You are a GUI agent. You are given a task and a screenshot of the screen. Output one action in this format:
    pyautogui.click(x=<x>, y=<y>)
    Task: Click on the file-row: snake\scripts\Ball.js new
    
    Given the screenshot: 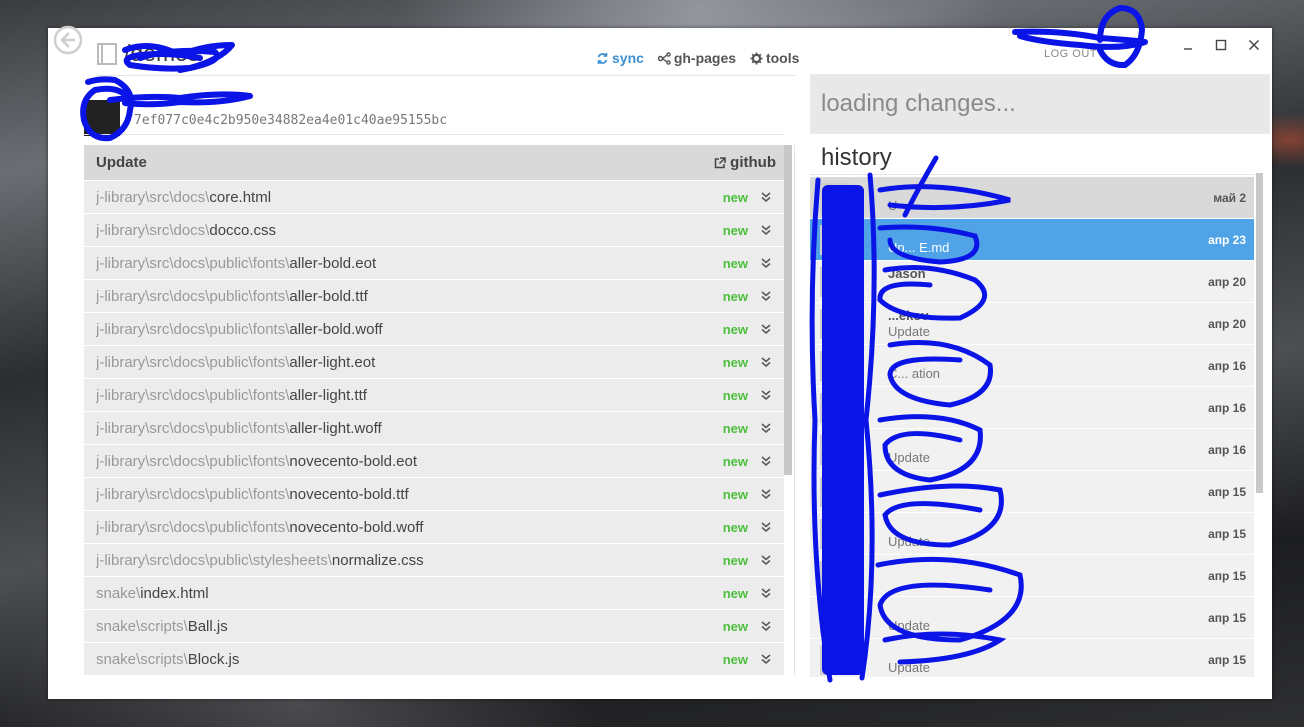 What is the action you would take?
    pyautogui.click(x=434, y=626)
    